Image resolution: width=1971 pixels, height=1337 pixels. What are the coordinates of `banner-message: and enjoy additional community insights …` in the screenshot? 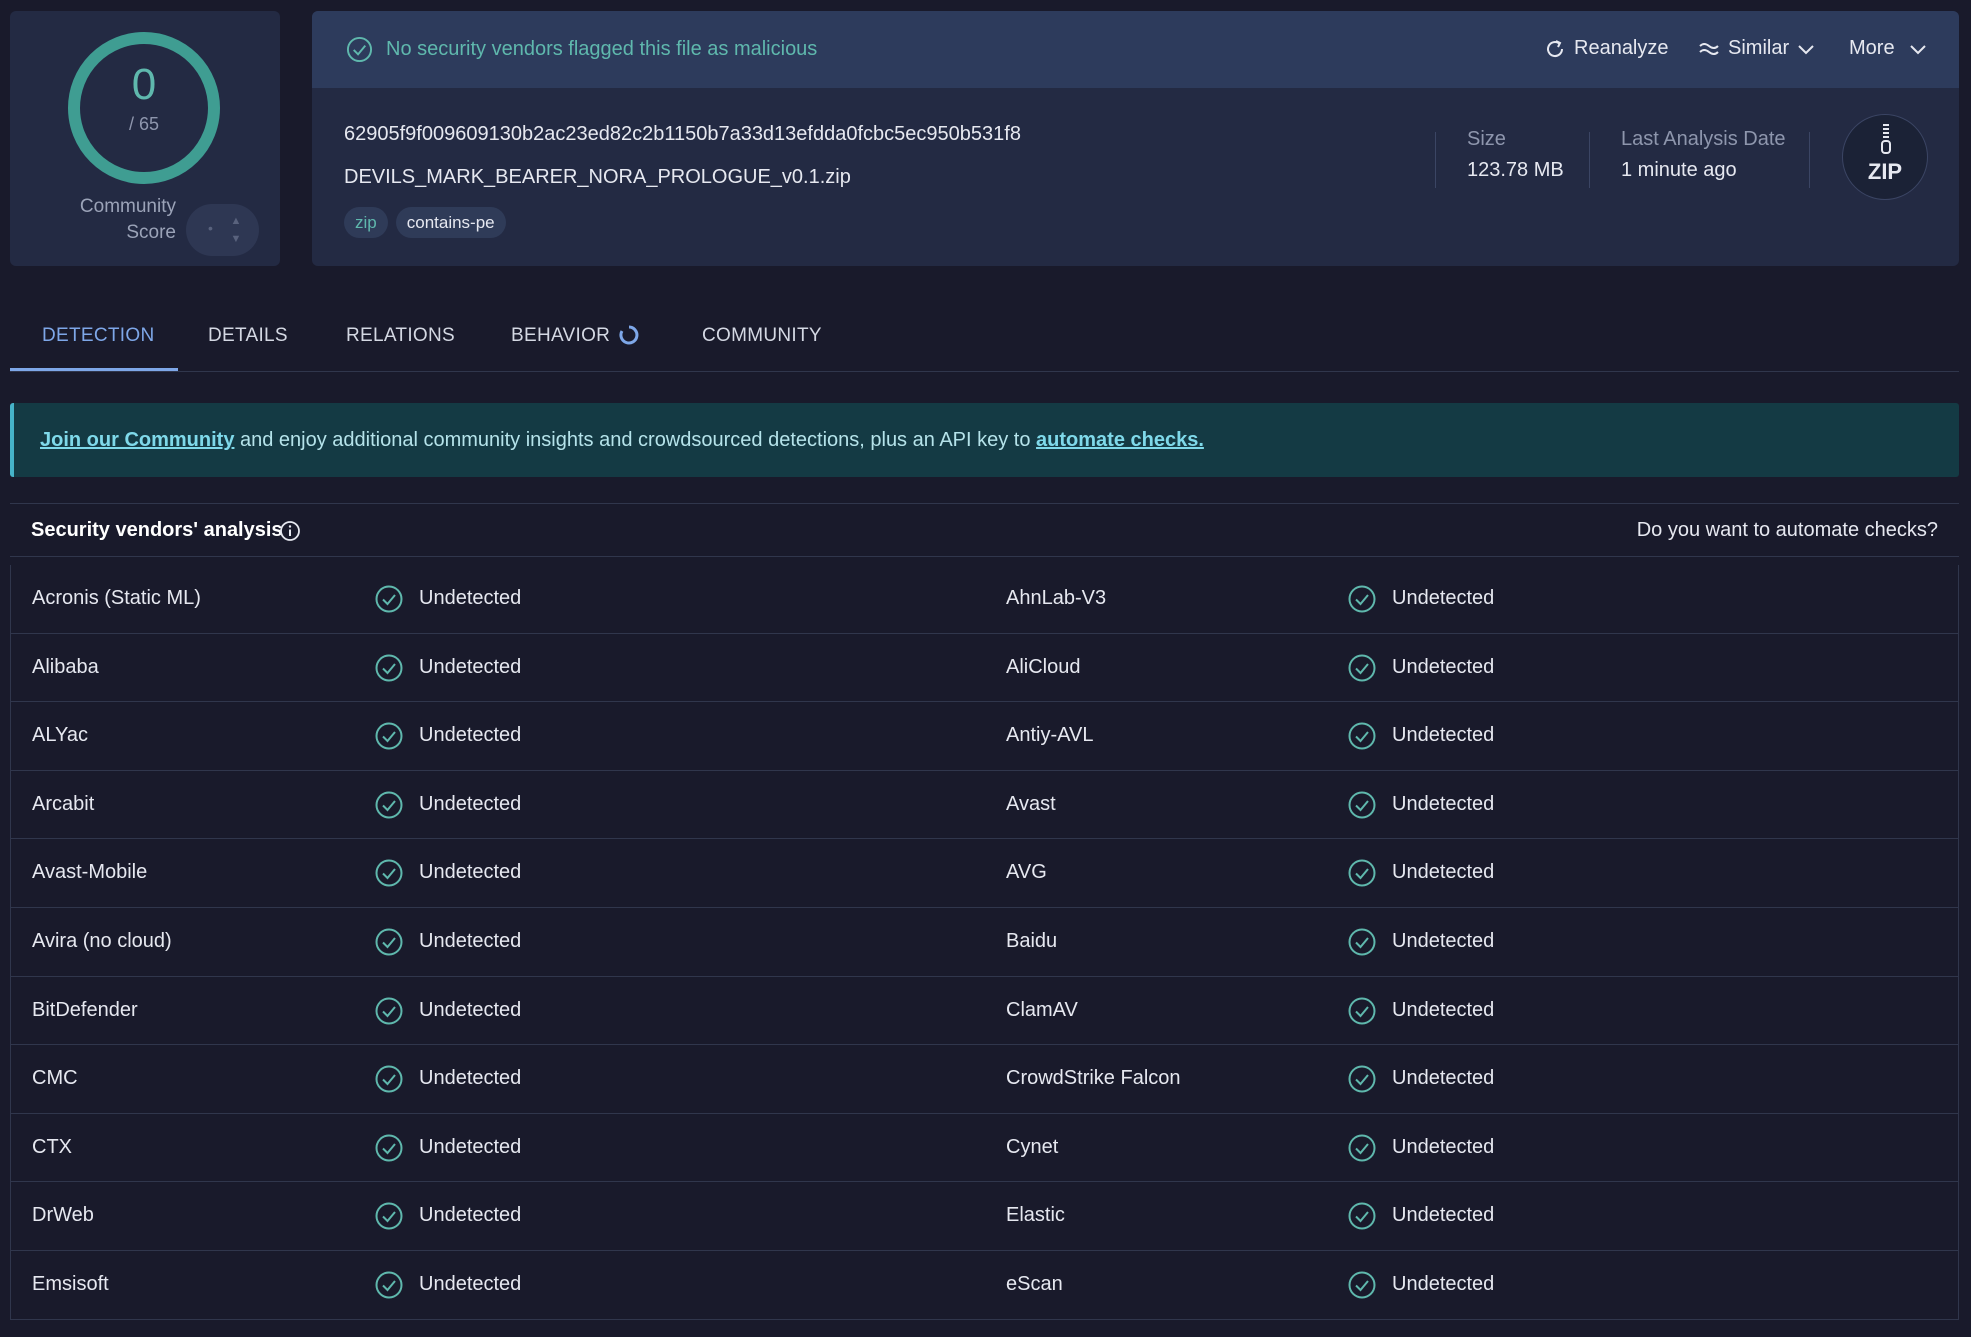 It's located at (635, 440).